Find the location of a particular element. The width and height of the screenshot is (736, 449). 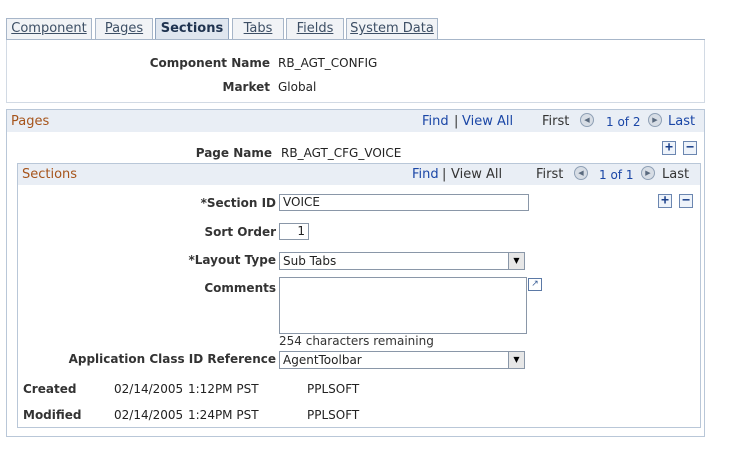

market-label: Market is located at coordinates (246, 87).